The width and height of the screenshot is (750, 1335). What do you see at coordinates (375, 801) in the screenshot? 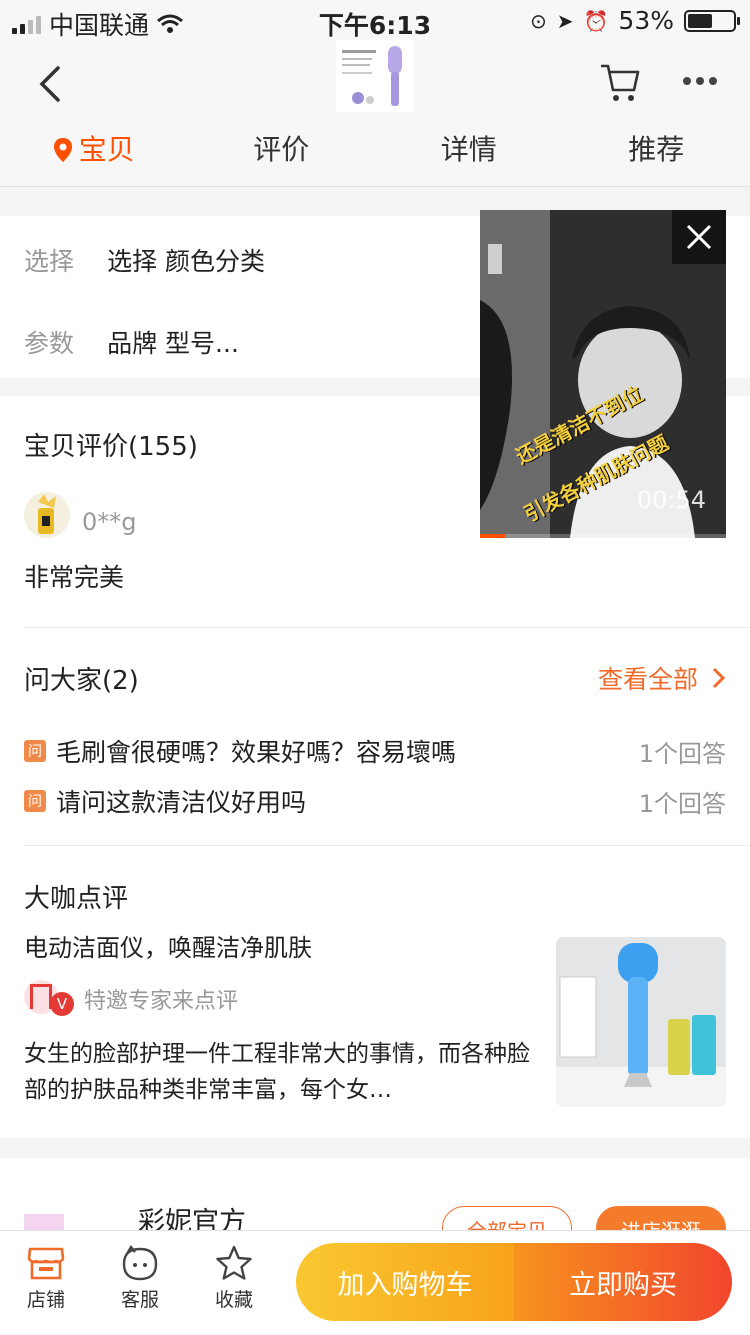
I see `qa-item: 问 请问这款清洁仪好用吗 1个回答` at bounding box center [375, 801].